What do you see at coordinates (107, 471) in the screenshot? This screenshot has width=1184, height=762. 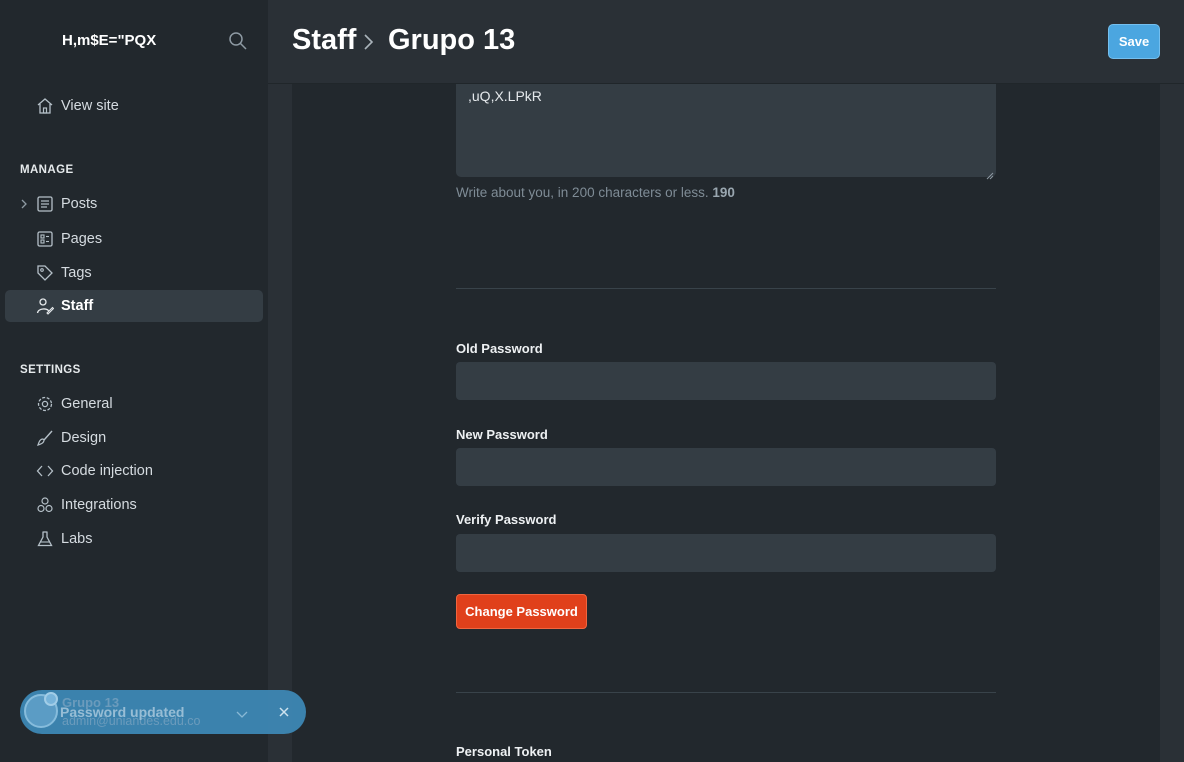 I see `sidebar-item-label: Code injection` at bounding box center [107, 471].